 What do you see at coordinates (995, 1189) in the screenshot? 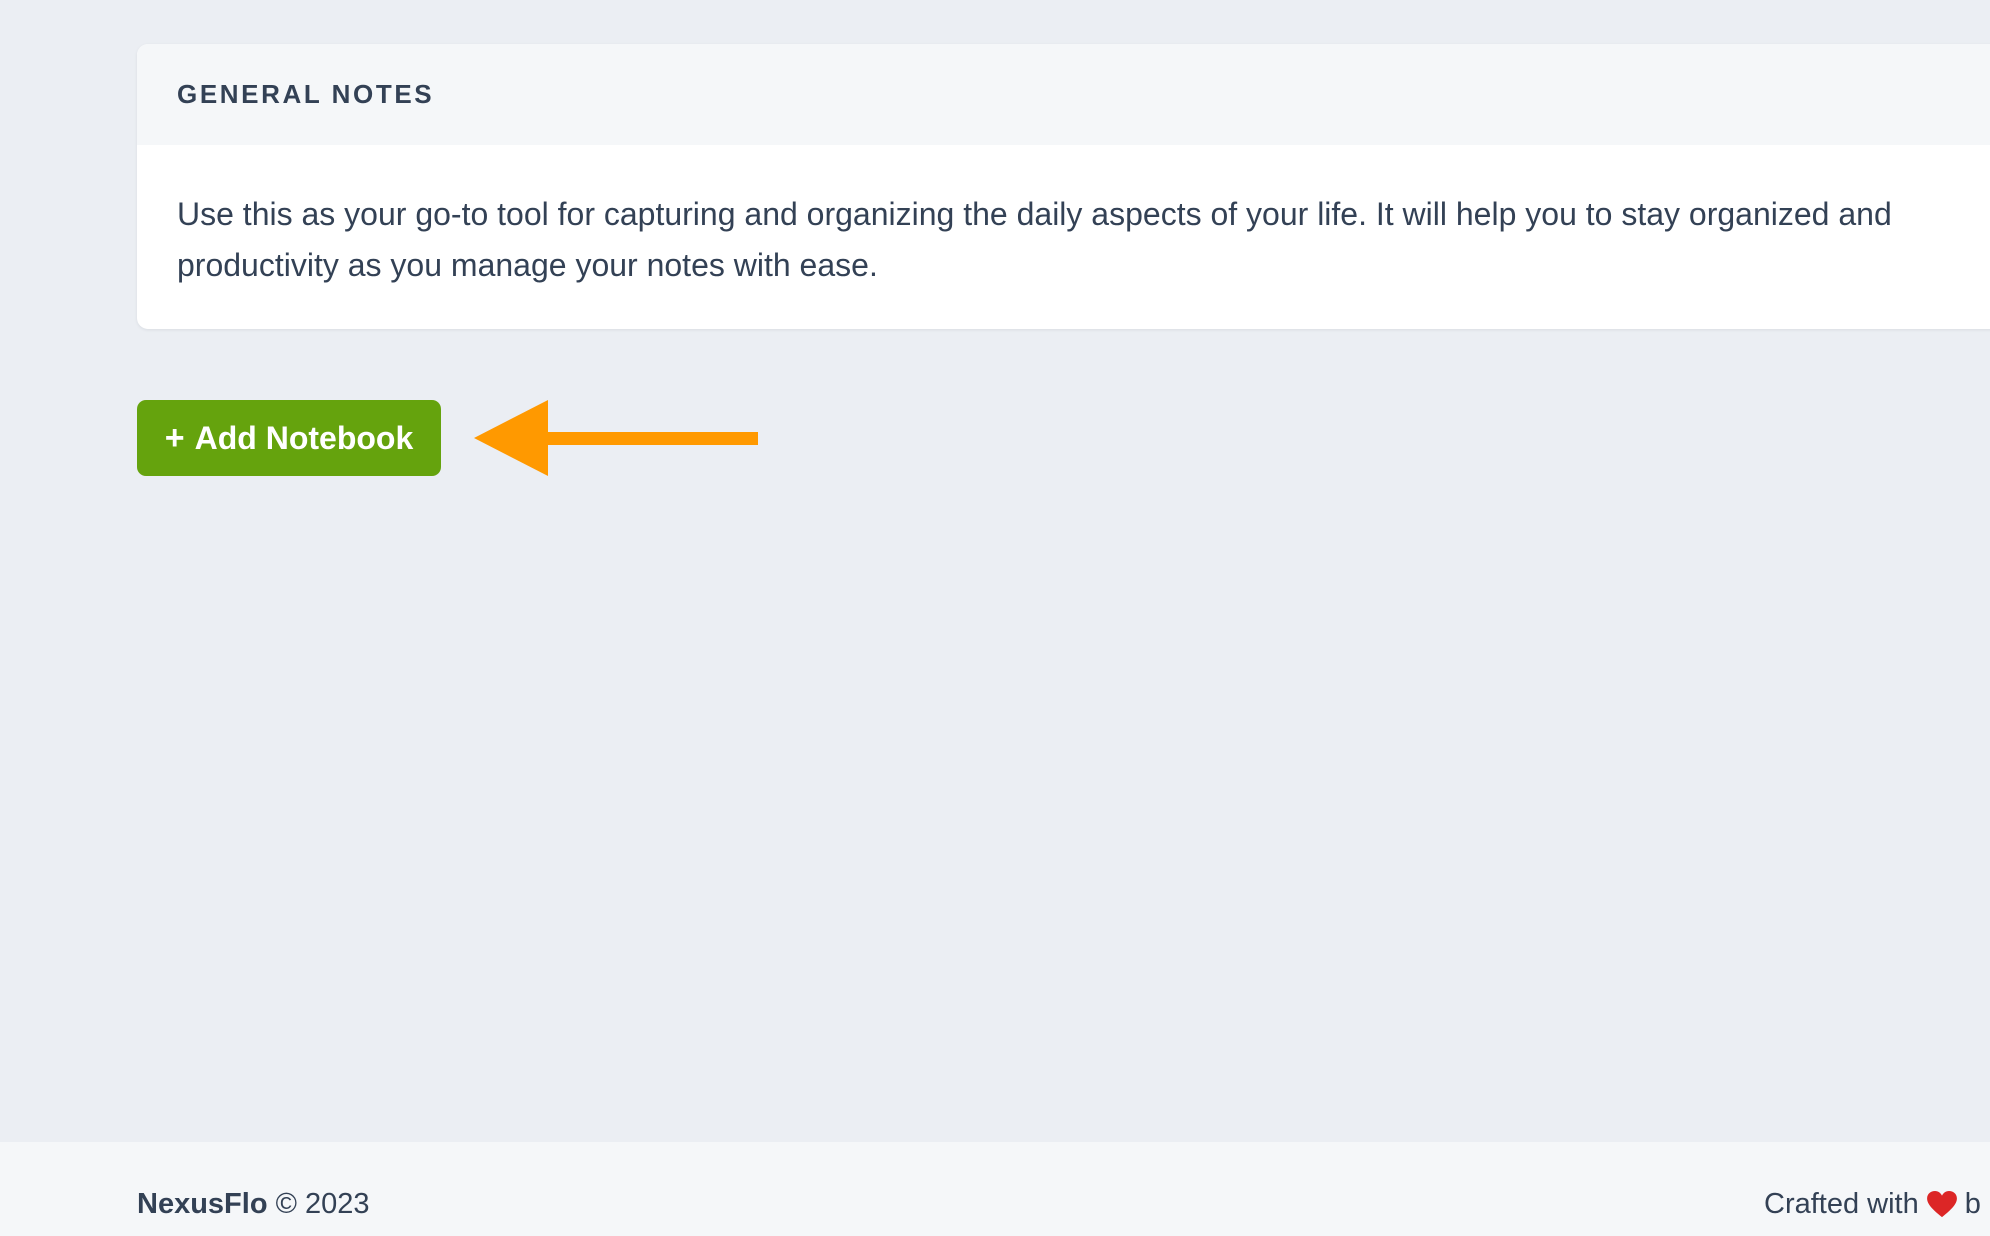
I see `footer: NexusFlo © 2023 Crafted with b` at bounding box center [995, 1189].